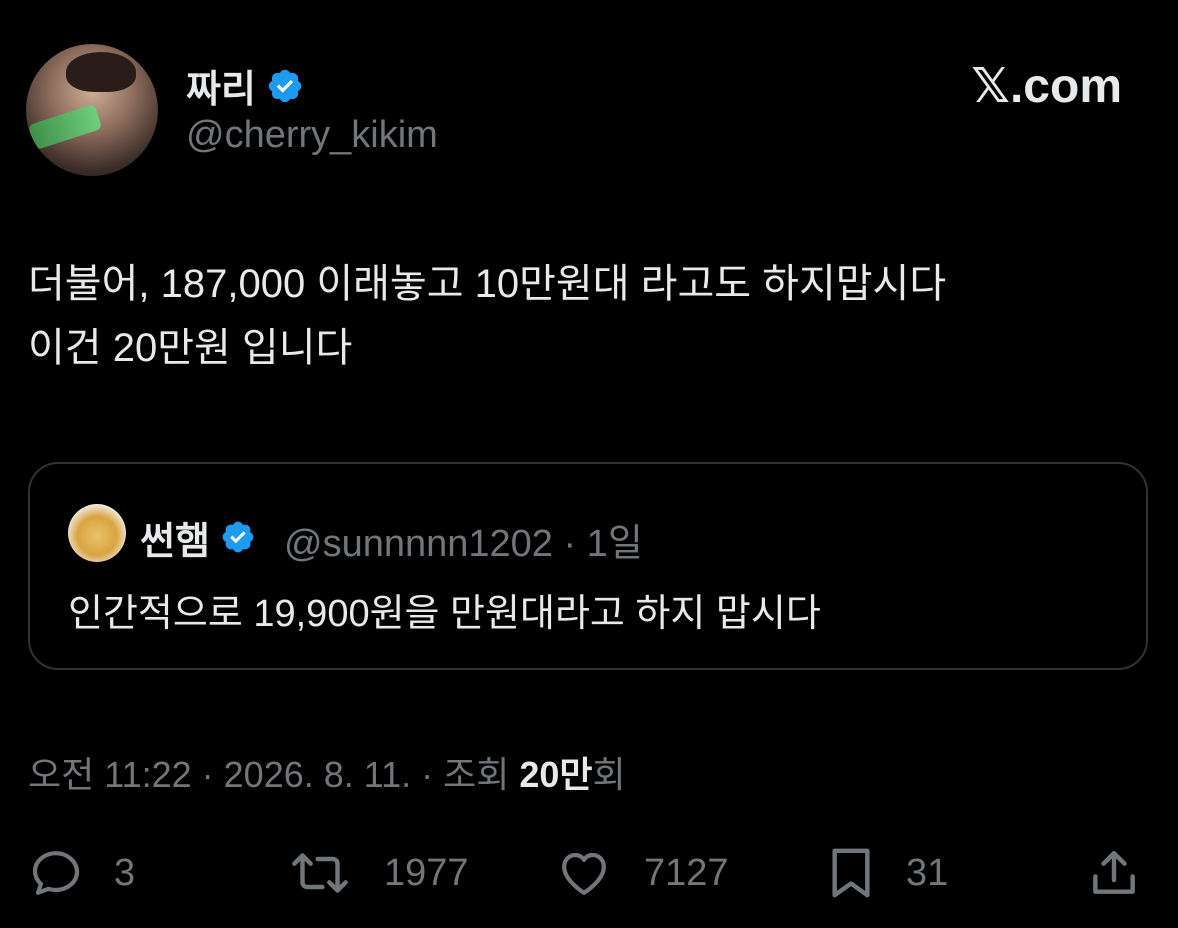  What do you see at coordinates (377, 873) in the screenshot?
I see `repost-button: 1977` at bounding box center [377, 873].